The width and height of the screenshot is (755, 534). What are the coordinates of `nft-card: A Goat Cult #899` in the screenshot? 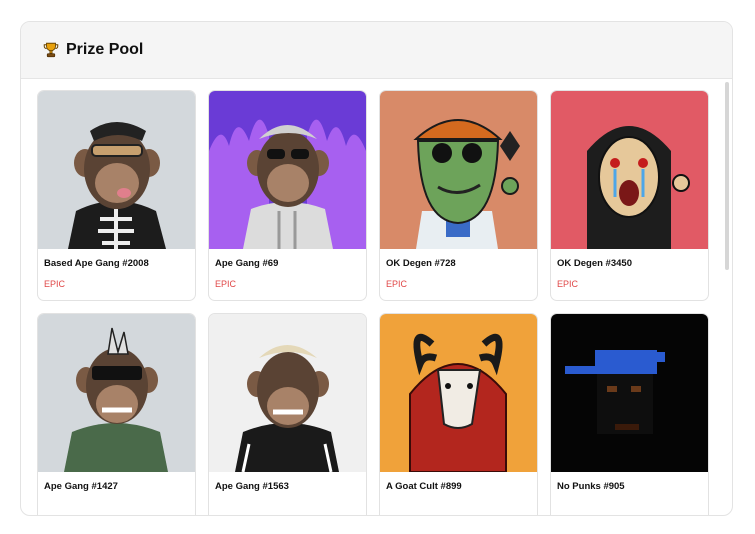 It's located at (458, 414).